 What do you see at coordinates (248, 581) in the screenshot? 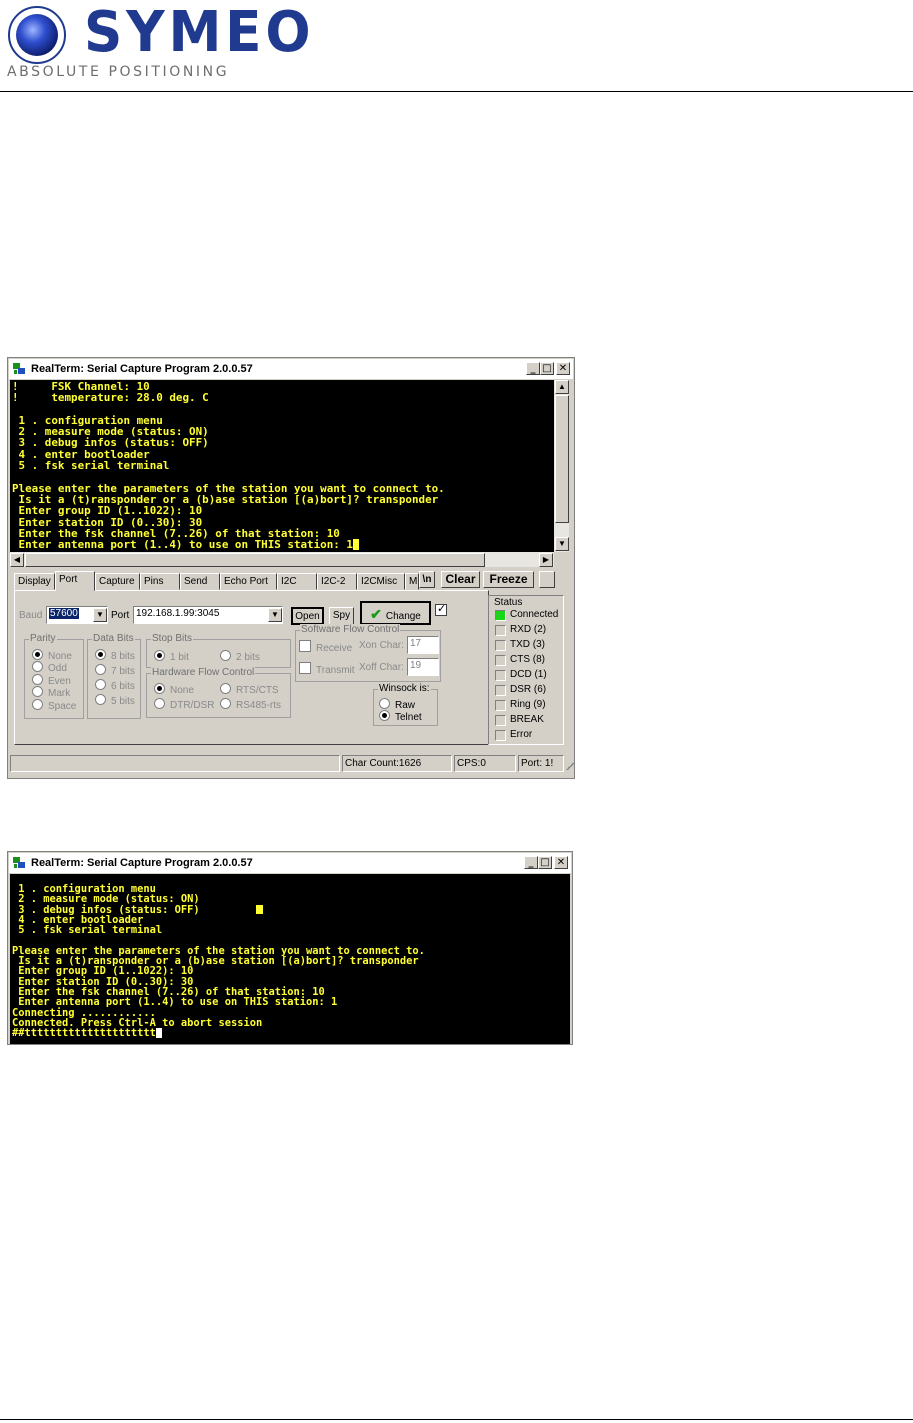
I see `tab-echo-port: Echo Port` at bounding box center [248, 581].